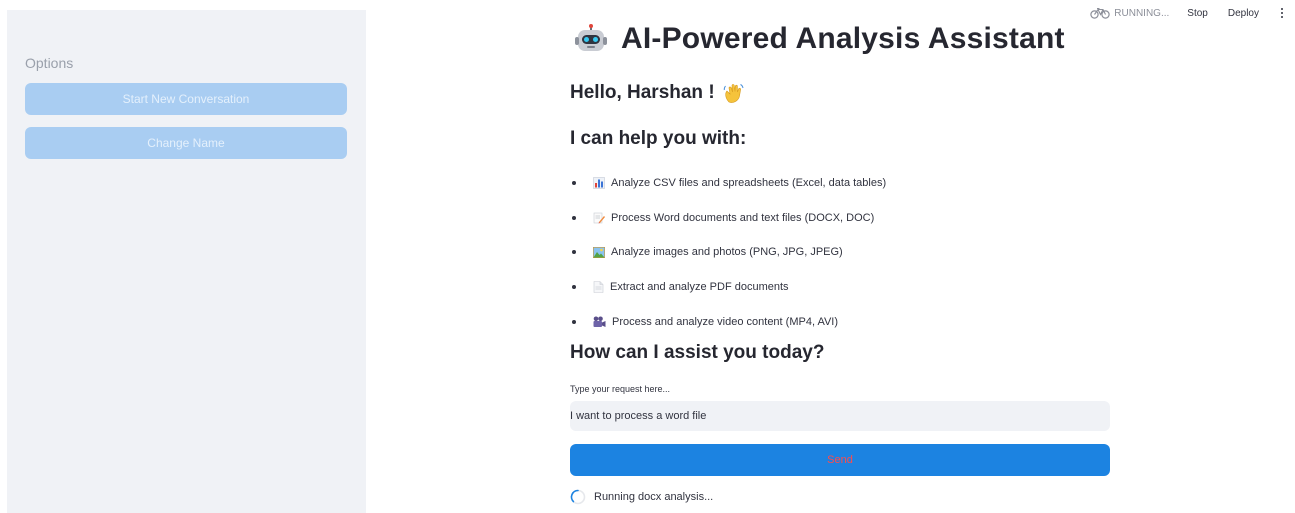 This screenshot has width=1295, height=513. I want to click on help-heading: I can help you with:, so click(658, 138).